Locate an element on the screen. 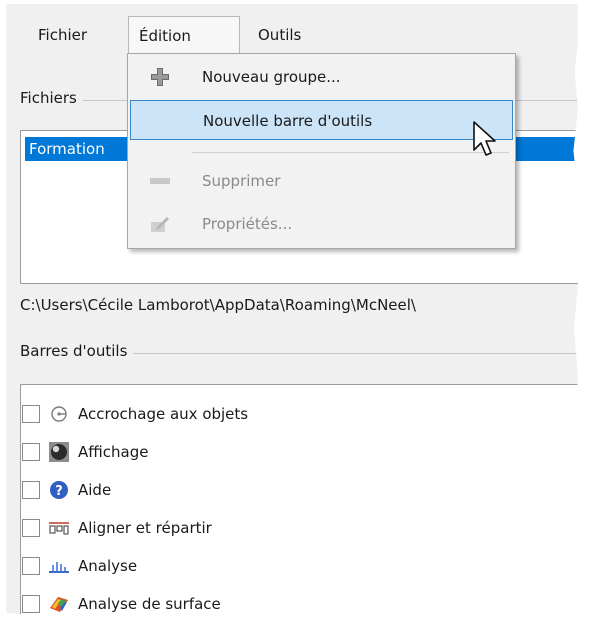 The width and height of the screenshot is (593, 630). menu-item-delete: Supprimer is located at coordinates (321, 181).